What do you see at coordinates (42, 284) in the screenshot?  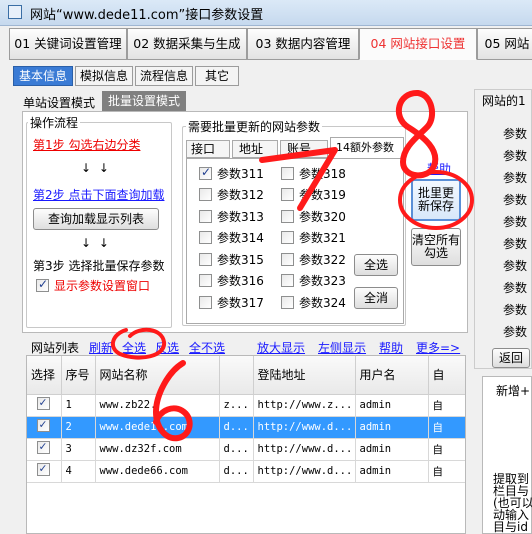 I see `show-params-checkbox` at bounding box center [42, 284].